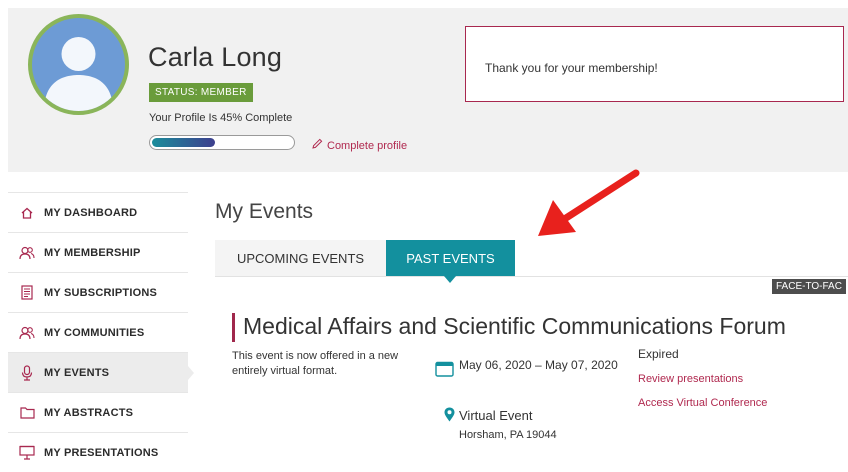 The height and width of the screenshot is (472, 848). What do you see at coordinates (367, 146) in the screenshot?
I see `complete-profile-label: Complete profile` at bounding box center [367, 146].